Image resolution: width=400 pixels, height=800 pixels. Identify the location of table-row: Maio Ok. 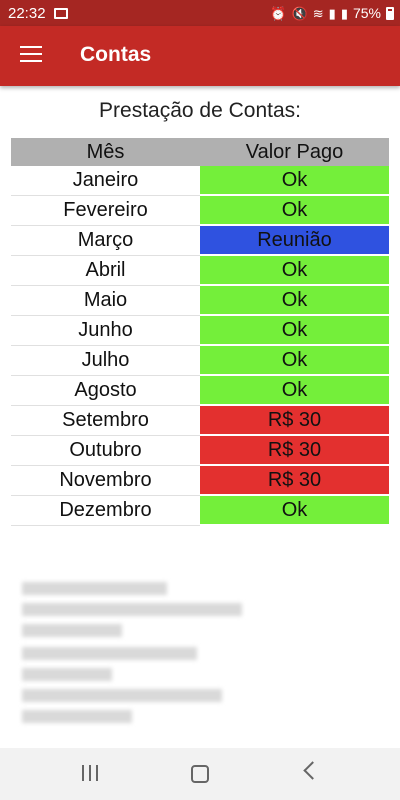
(200, 300).